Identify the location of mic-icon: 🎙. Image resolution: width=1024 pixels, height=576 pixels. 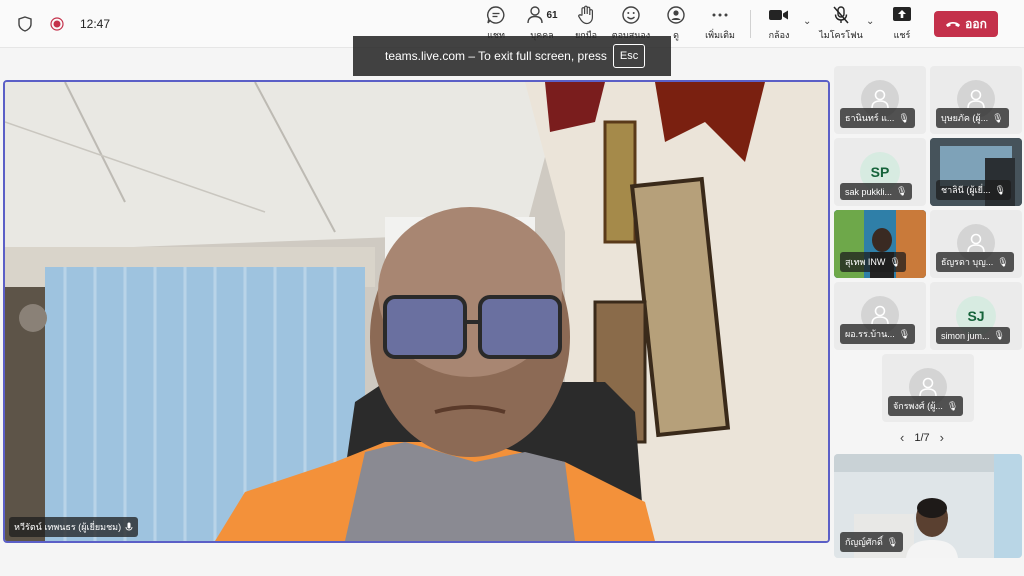
(895, 261).